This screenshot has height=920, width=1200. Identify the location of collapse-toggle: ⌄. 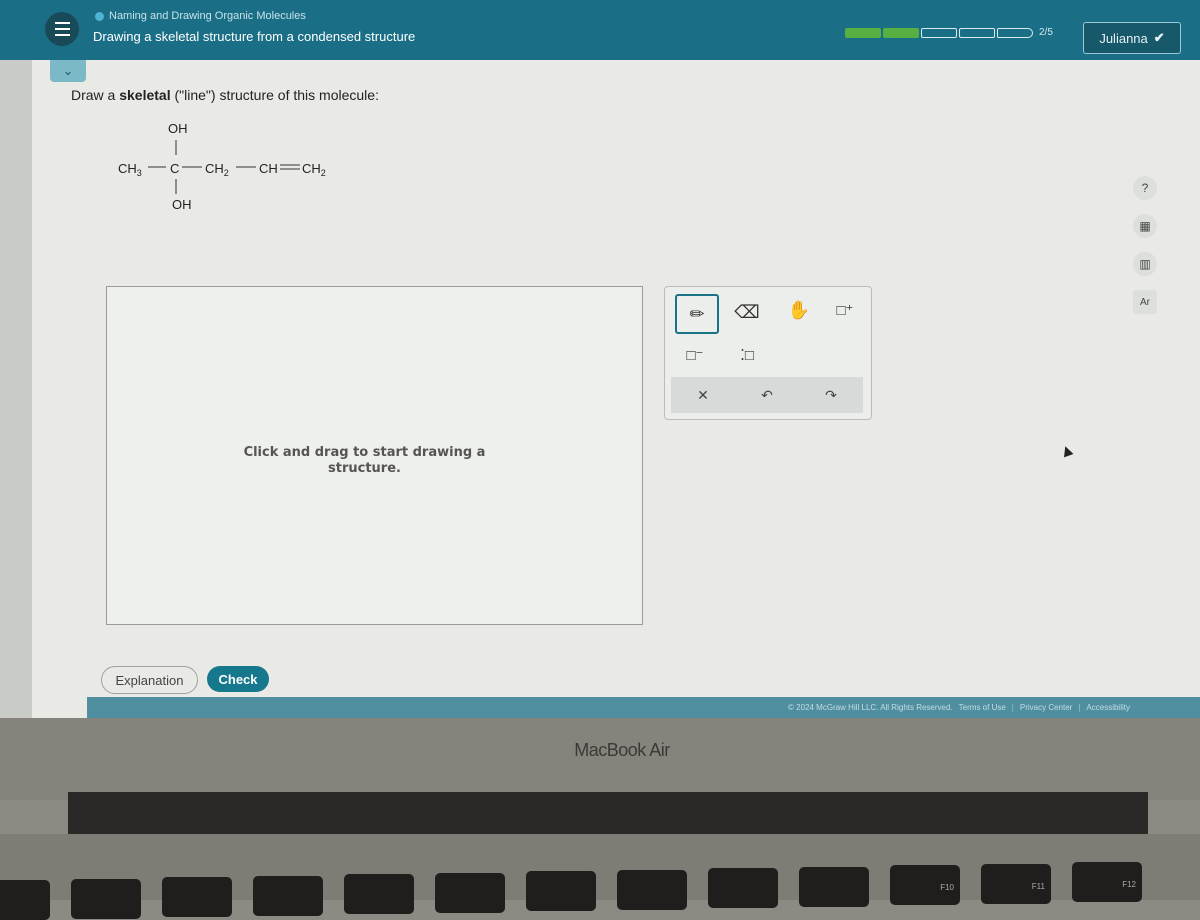
(68, 71).